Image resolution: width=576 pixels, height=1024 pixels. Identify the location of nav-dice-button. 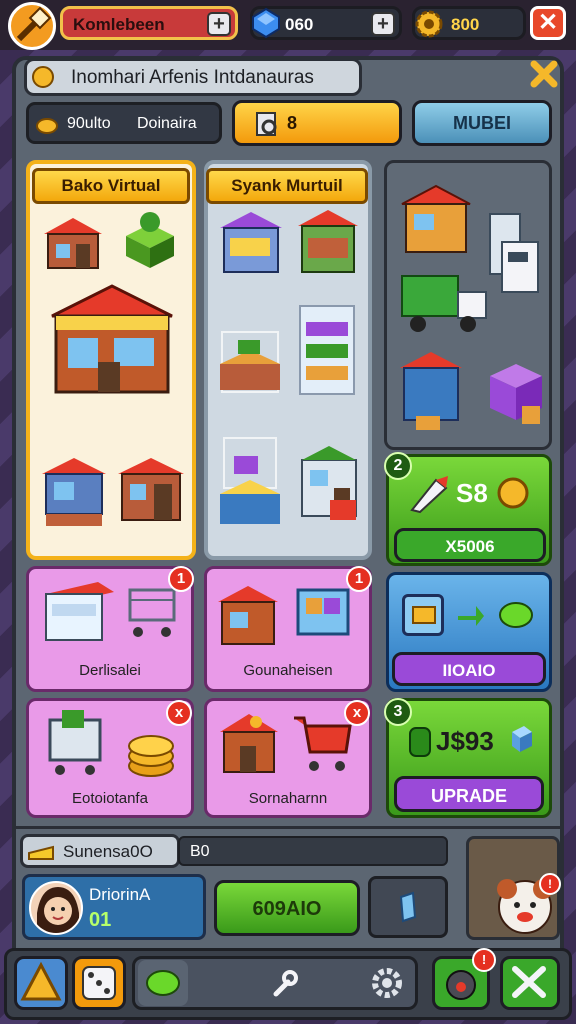
(99, 983).